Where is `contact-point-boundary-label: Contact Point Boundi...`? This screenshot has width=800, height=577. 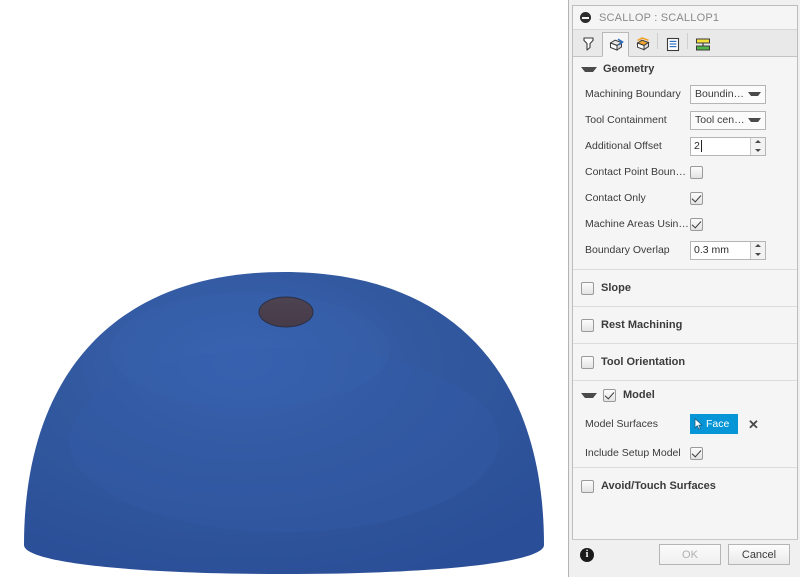 contact-point-boundary-label: Contact Point Boundi... is located at coordinates (637, 172).